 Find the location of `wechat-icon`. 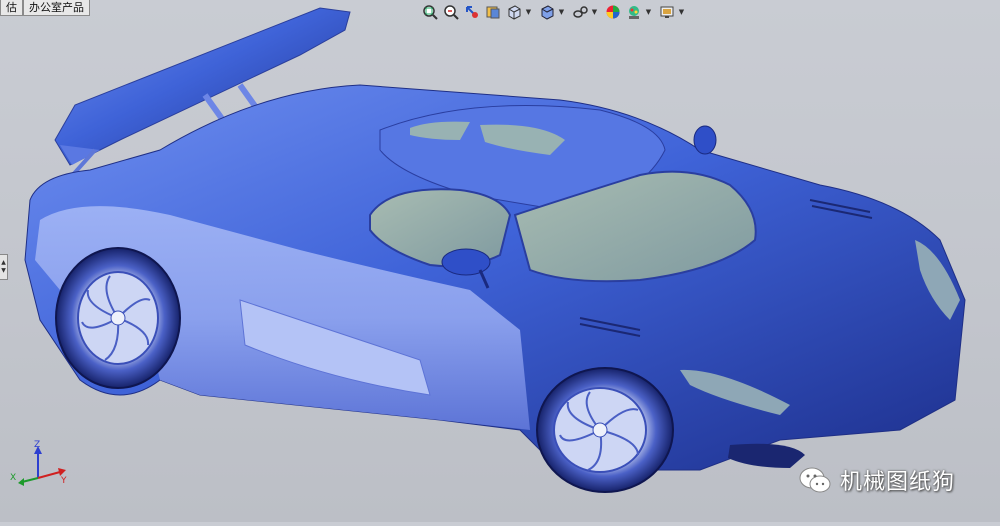

wechat-icon is located at coordinates (815, 480).